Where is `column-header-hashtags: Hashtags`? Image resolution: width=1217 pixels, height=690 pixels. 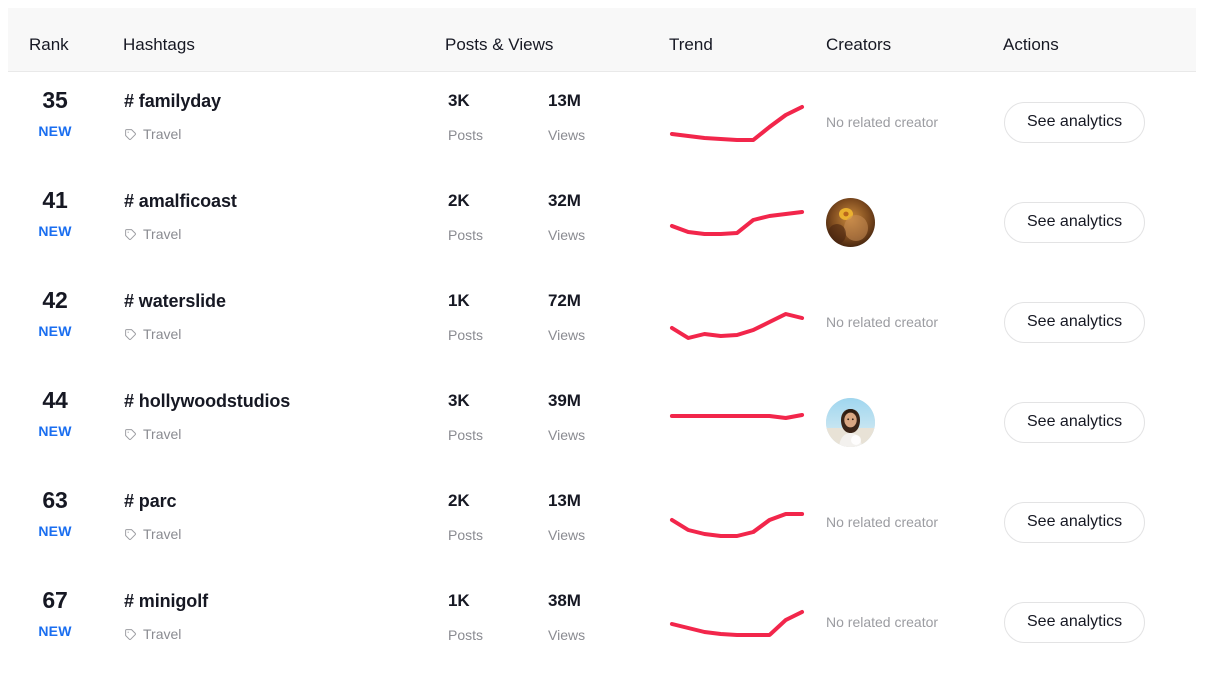 column-header-hashtags: Hashtags is located at coordinates (159, 44).